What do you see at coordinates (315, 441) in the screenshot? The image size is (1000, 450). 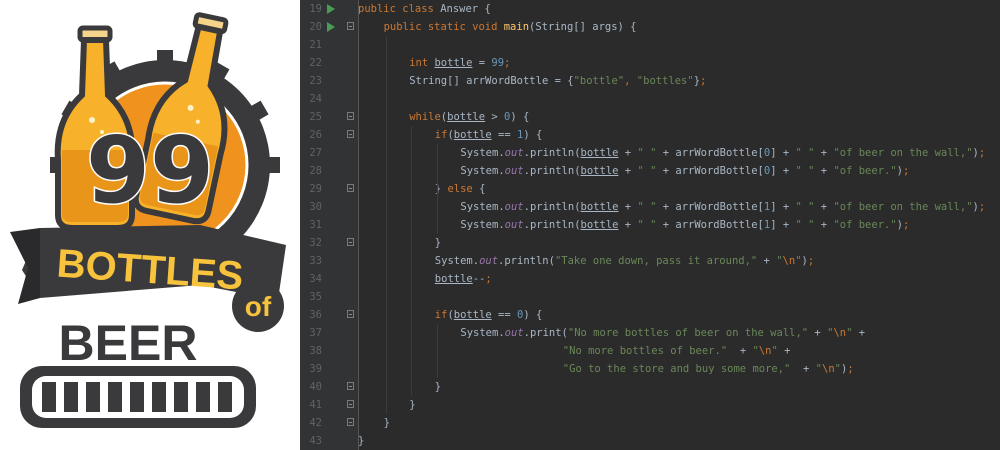 I see `line-number: 43` at bounding box center [315, 441].